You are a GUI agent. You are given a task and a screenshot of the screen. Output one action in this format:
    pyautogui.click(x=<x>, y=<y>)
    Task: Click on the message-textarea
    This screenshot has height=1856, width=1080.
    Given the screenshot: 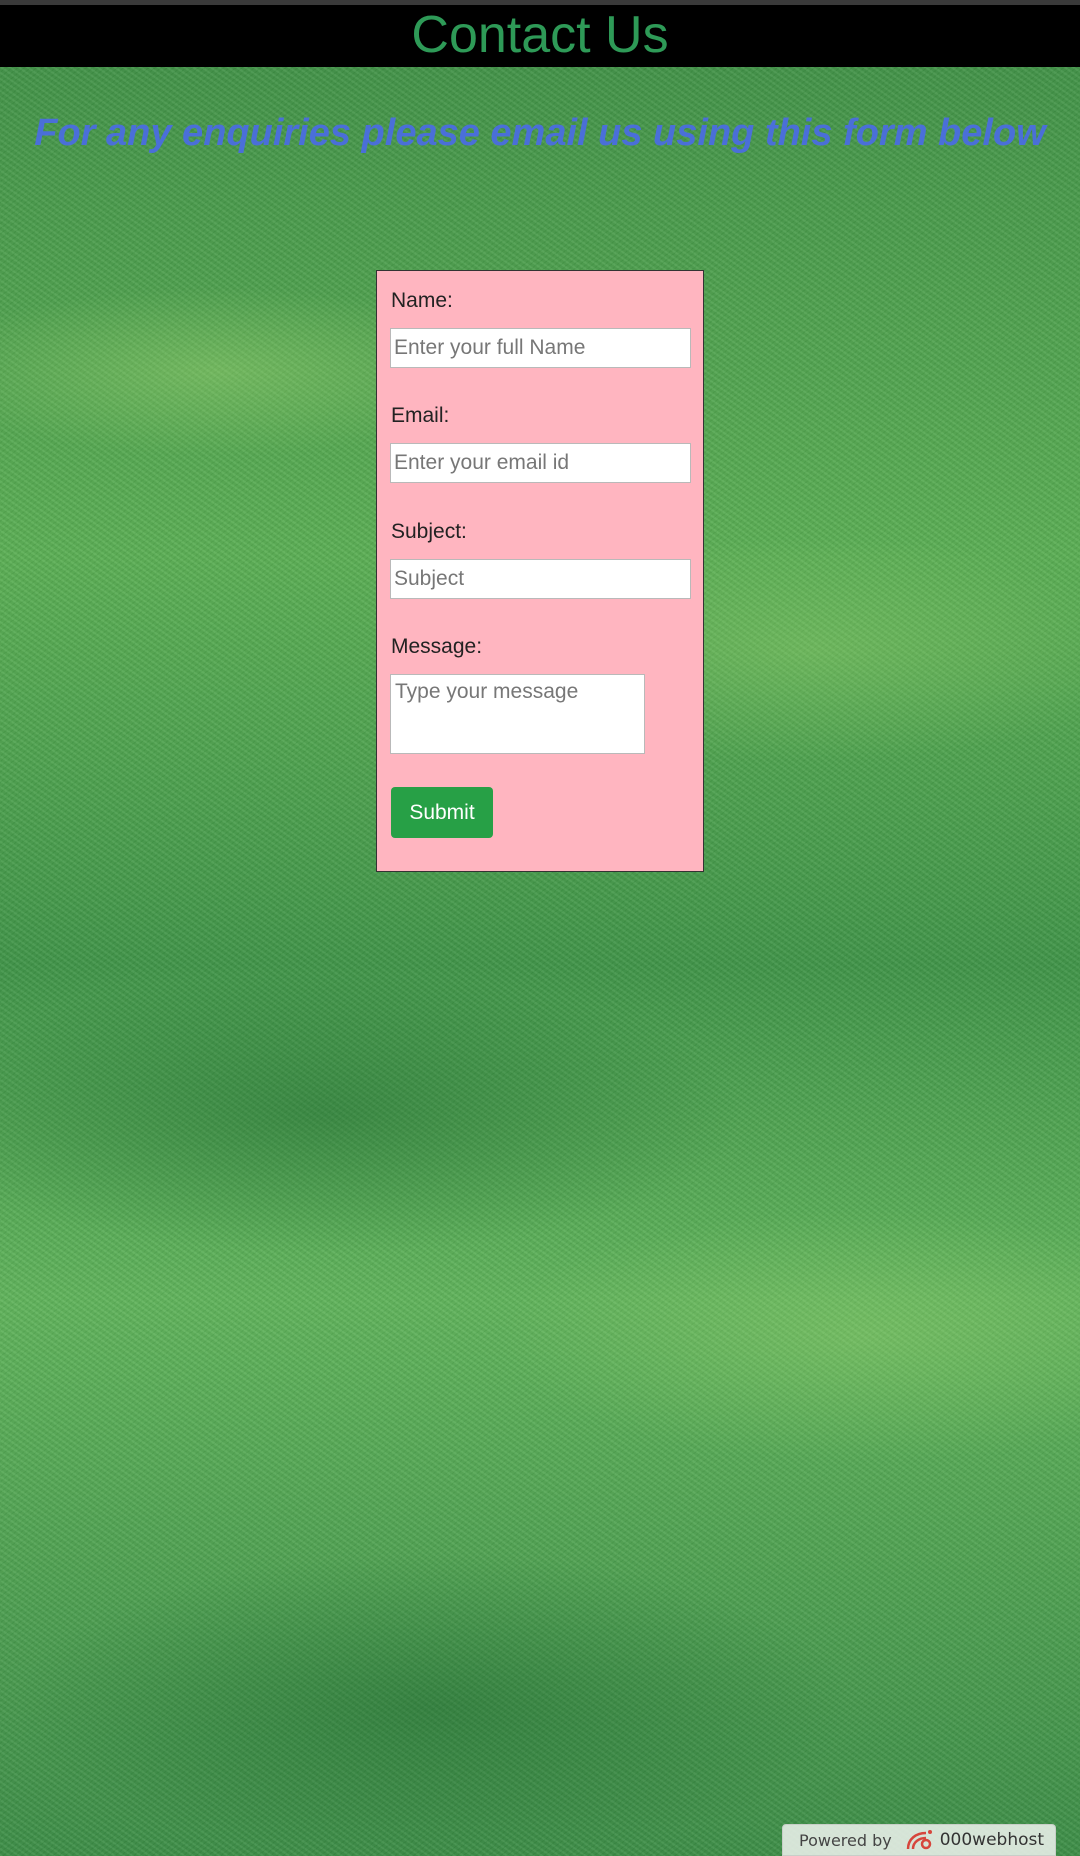 What is the action you would take?
    pyautogui.click(x=517, y=714)
    